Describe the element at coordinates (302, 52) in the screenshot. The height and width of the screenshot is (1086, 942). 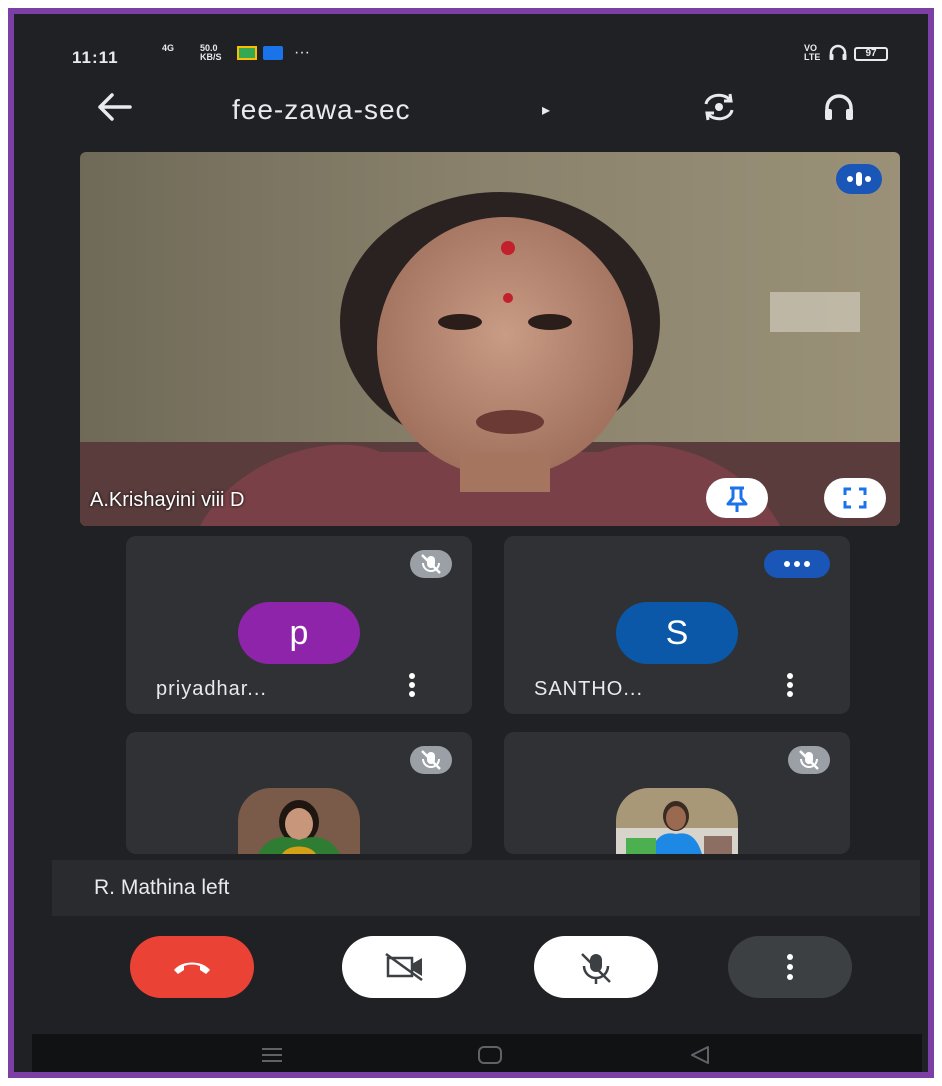
I see `more-notifications: ···` at that location.